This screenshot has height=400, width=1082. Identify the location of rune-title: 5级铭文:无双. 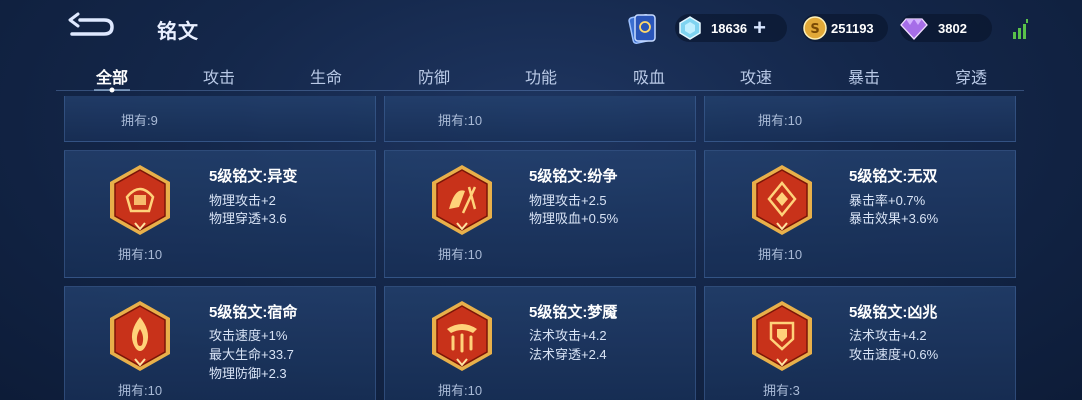
(893, 176).